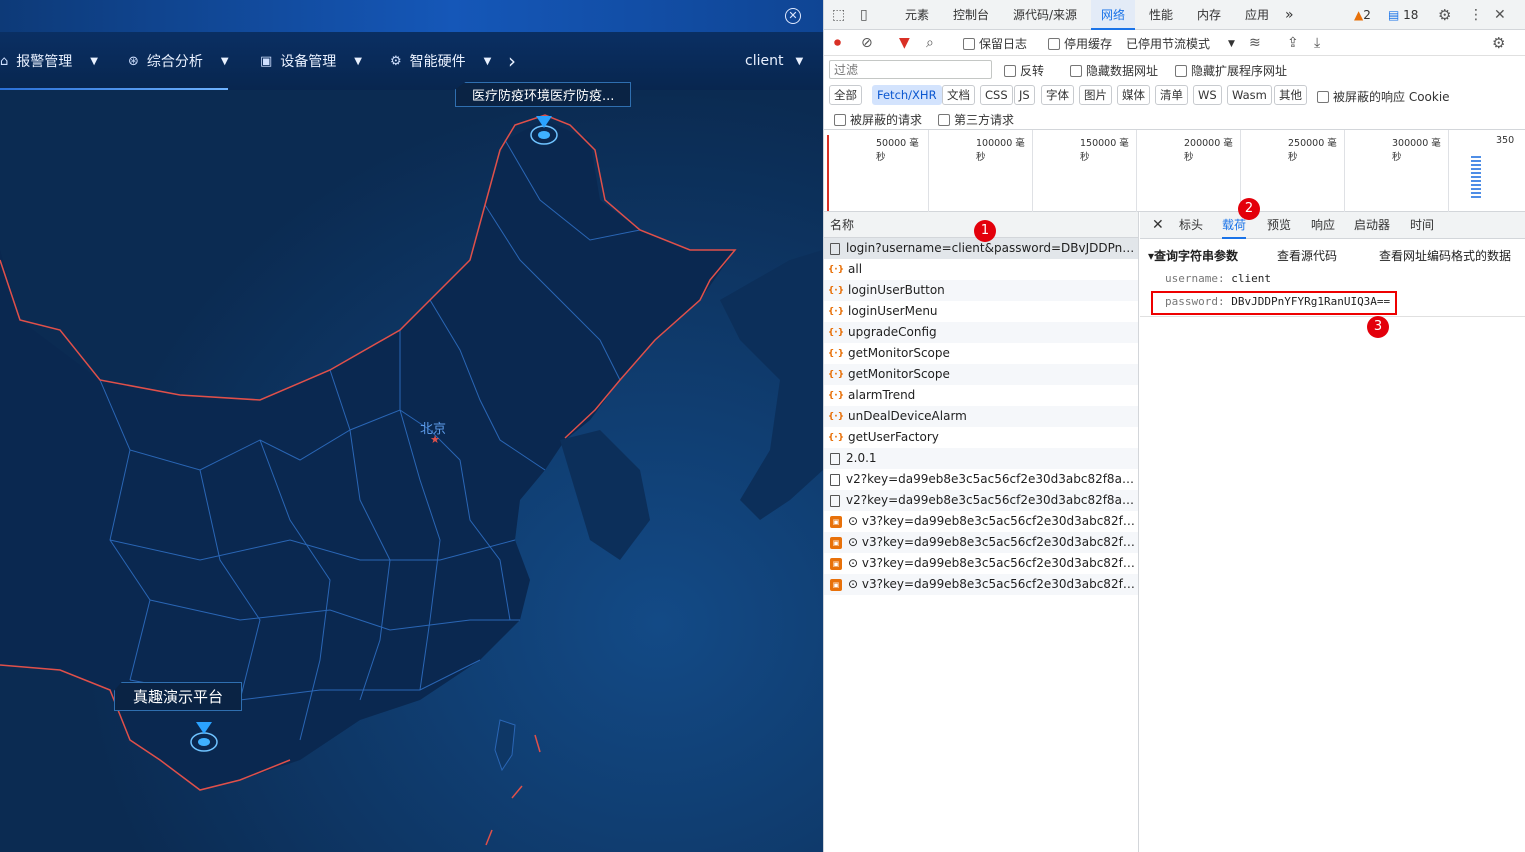  Describe the element at coordinates (1359, 15) in the screenshot. I see `warning-icon: ▲` at that location.